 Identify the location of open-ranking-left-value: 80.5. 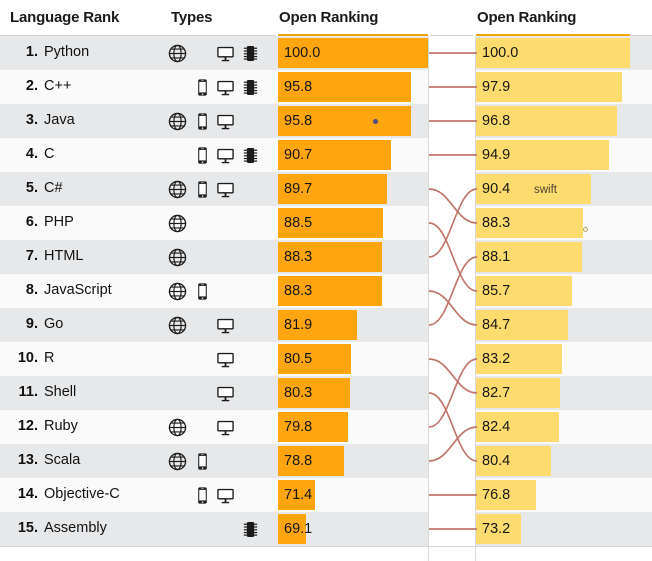
(298, 359).